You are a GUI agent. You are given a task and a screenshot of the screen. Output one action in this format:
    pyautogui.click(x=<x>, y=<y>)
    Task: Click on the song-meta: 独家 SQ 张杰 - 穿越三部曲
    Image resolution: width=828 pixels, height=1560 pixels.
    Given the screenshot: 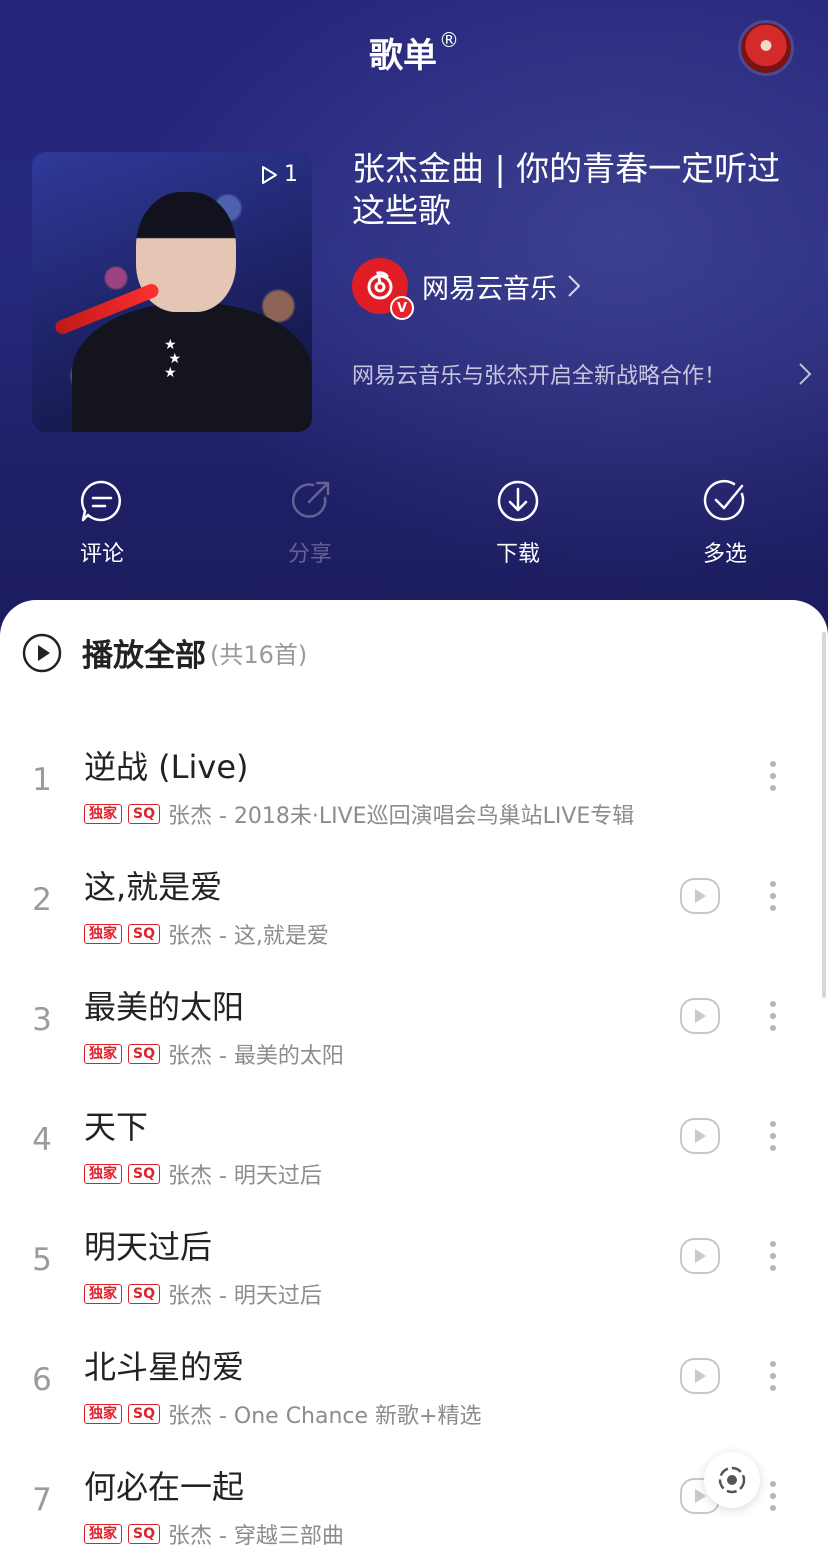 What is the action you would take?
    pyautogui.click(x=214, y=1534)
    